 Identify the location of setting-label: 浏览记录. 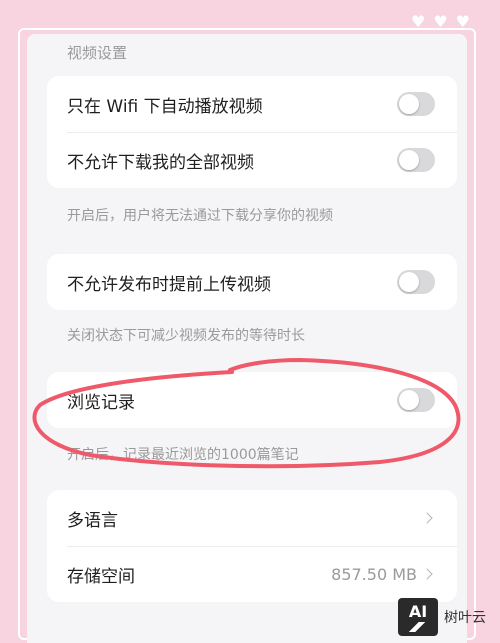
(101, 402).